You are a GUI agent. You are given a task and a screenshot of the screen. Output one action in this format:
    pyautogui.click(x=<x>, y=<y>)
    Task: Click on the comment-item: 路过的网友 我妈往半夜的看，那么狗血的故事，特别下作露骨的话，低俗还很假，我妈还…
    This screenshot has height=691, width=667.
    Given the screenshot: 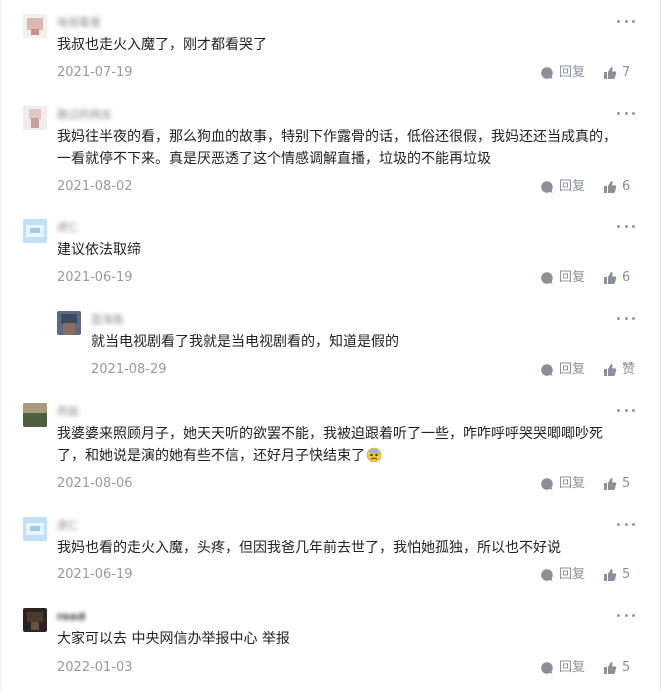 What is the action you would take?
    pyautogui.click(x=330, y=151)
    